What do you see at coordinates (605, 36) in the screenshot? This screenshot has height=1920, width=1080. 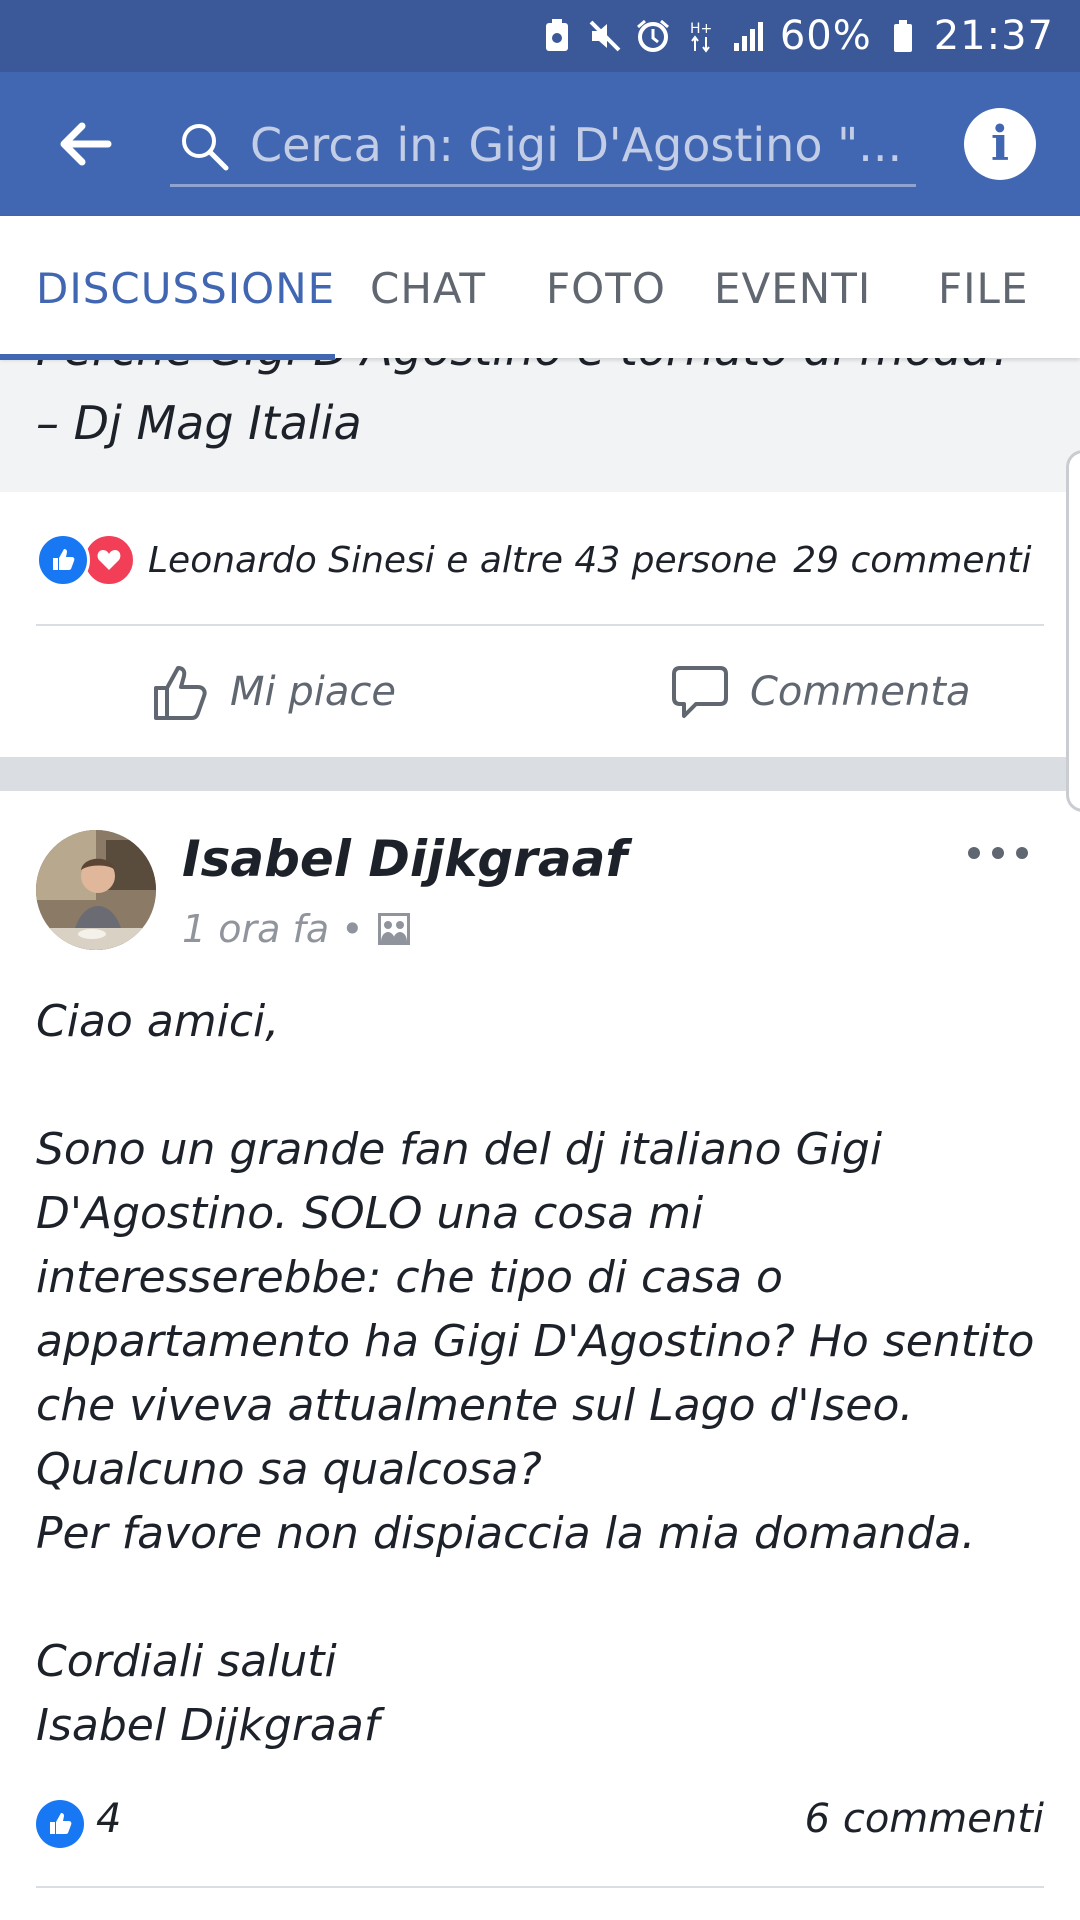 I see `mute-icon` at bounding box center [605, 36].